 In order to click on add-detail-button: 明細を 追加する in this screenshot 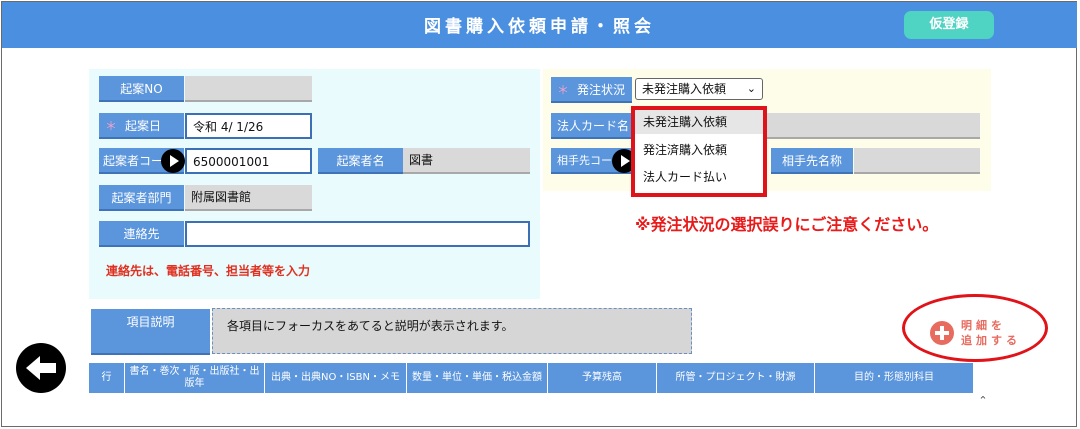, I will do `click(991, 333)`.